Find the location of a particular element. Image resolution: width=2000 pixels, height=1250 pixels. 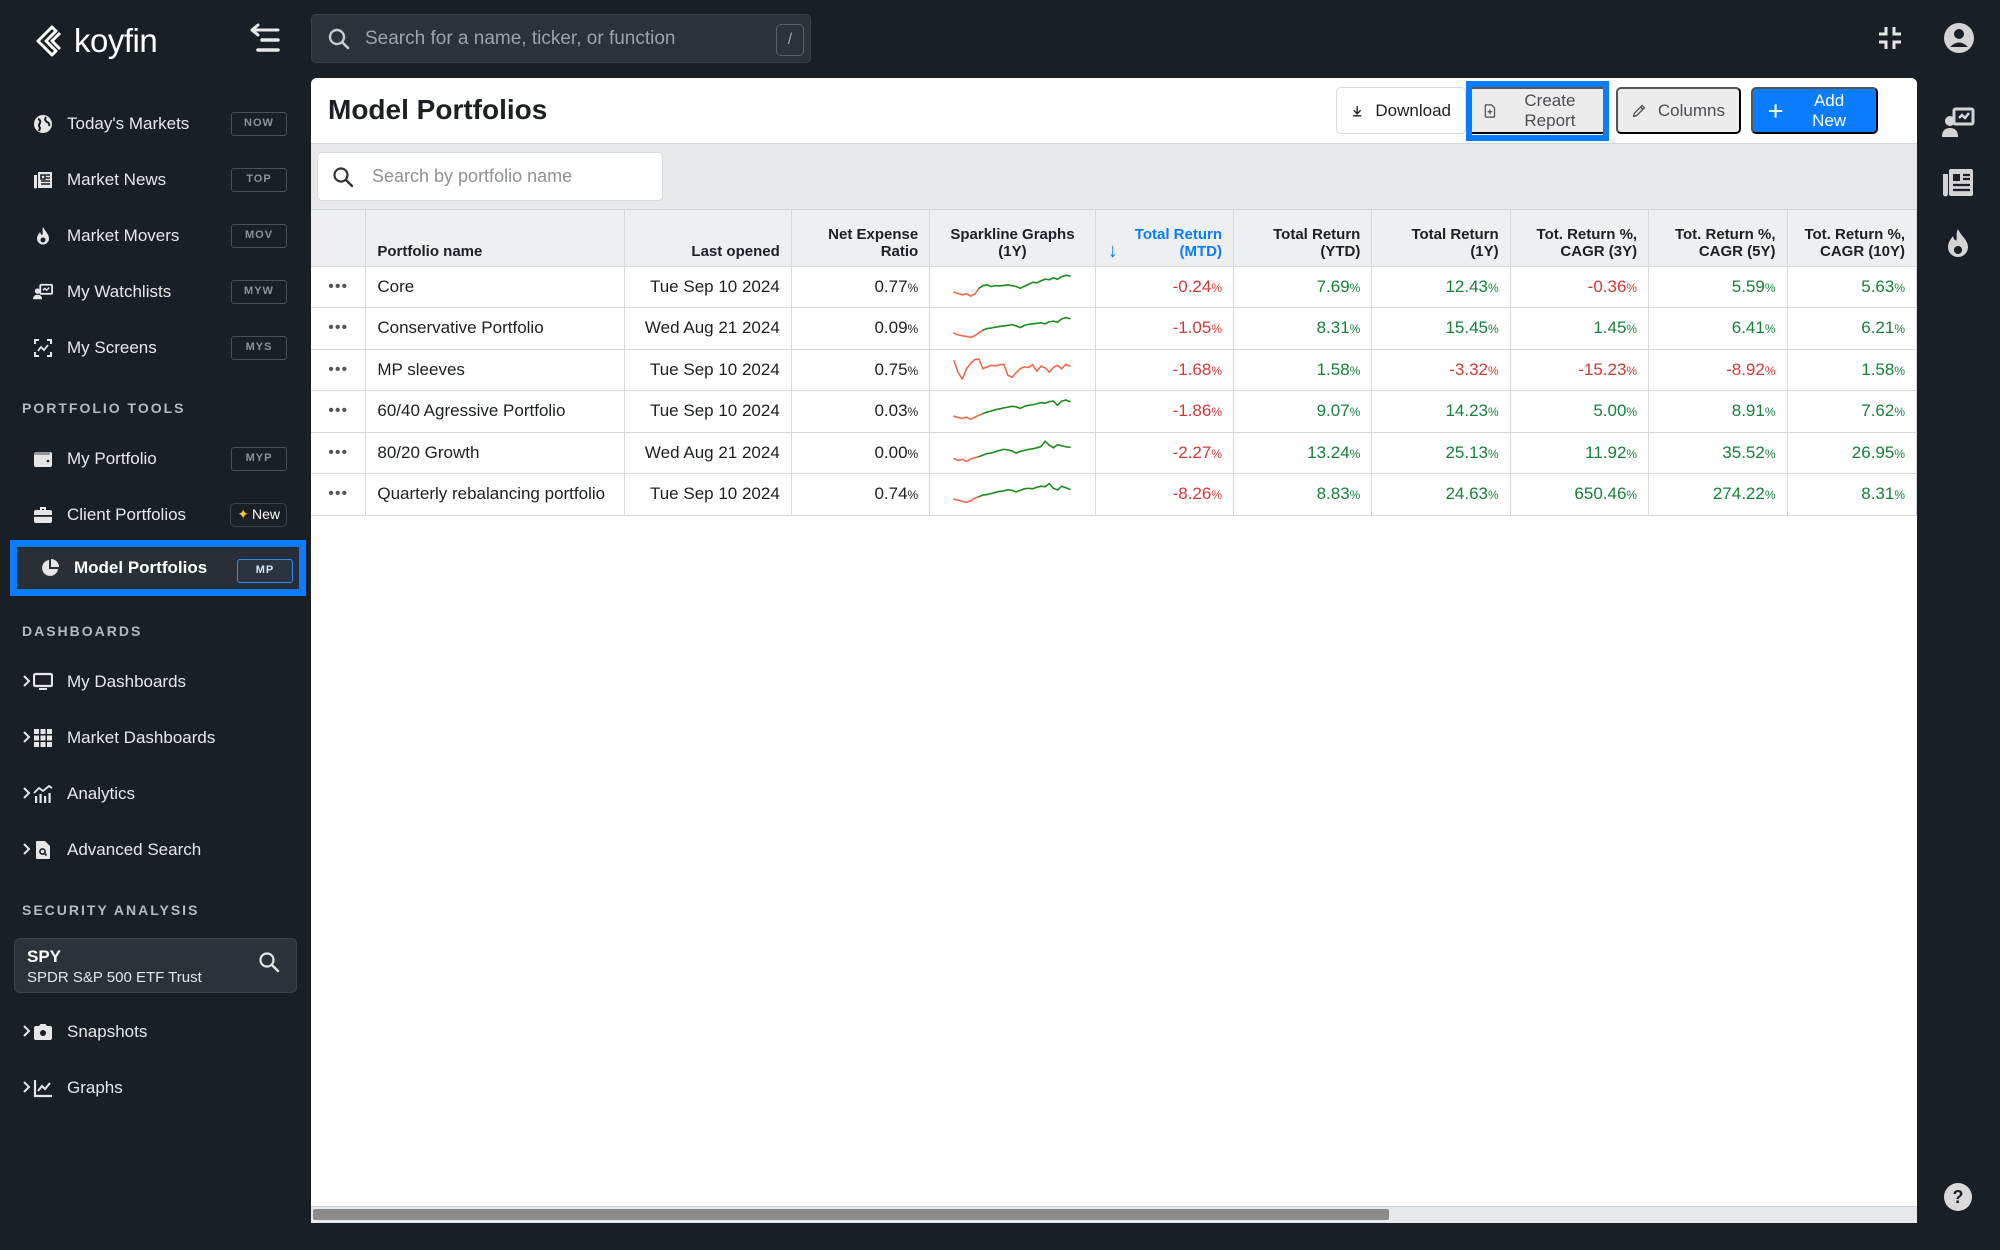

sidebar-item-market-movers: Market Movers MOV is located at coordinates (155, 236).